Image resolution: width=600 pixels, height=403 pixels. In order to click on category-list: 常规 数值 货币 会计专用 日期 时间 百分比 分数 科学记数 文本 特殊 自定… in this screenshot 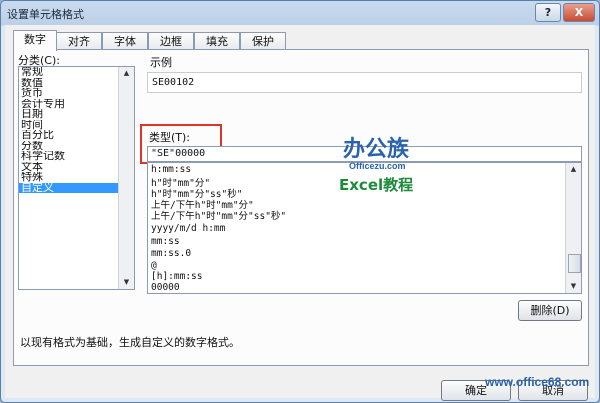, I will do `click(76, 178)`.